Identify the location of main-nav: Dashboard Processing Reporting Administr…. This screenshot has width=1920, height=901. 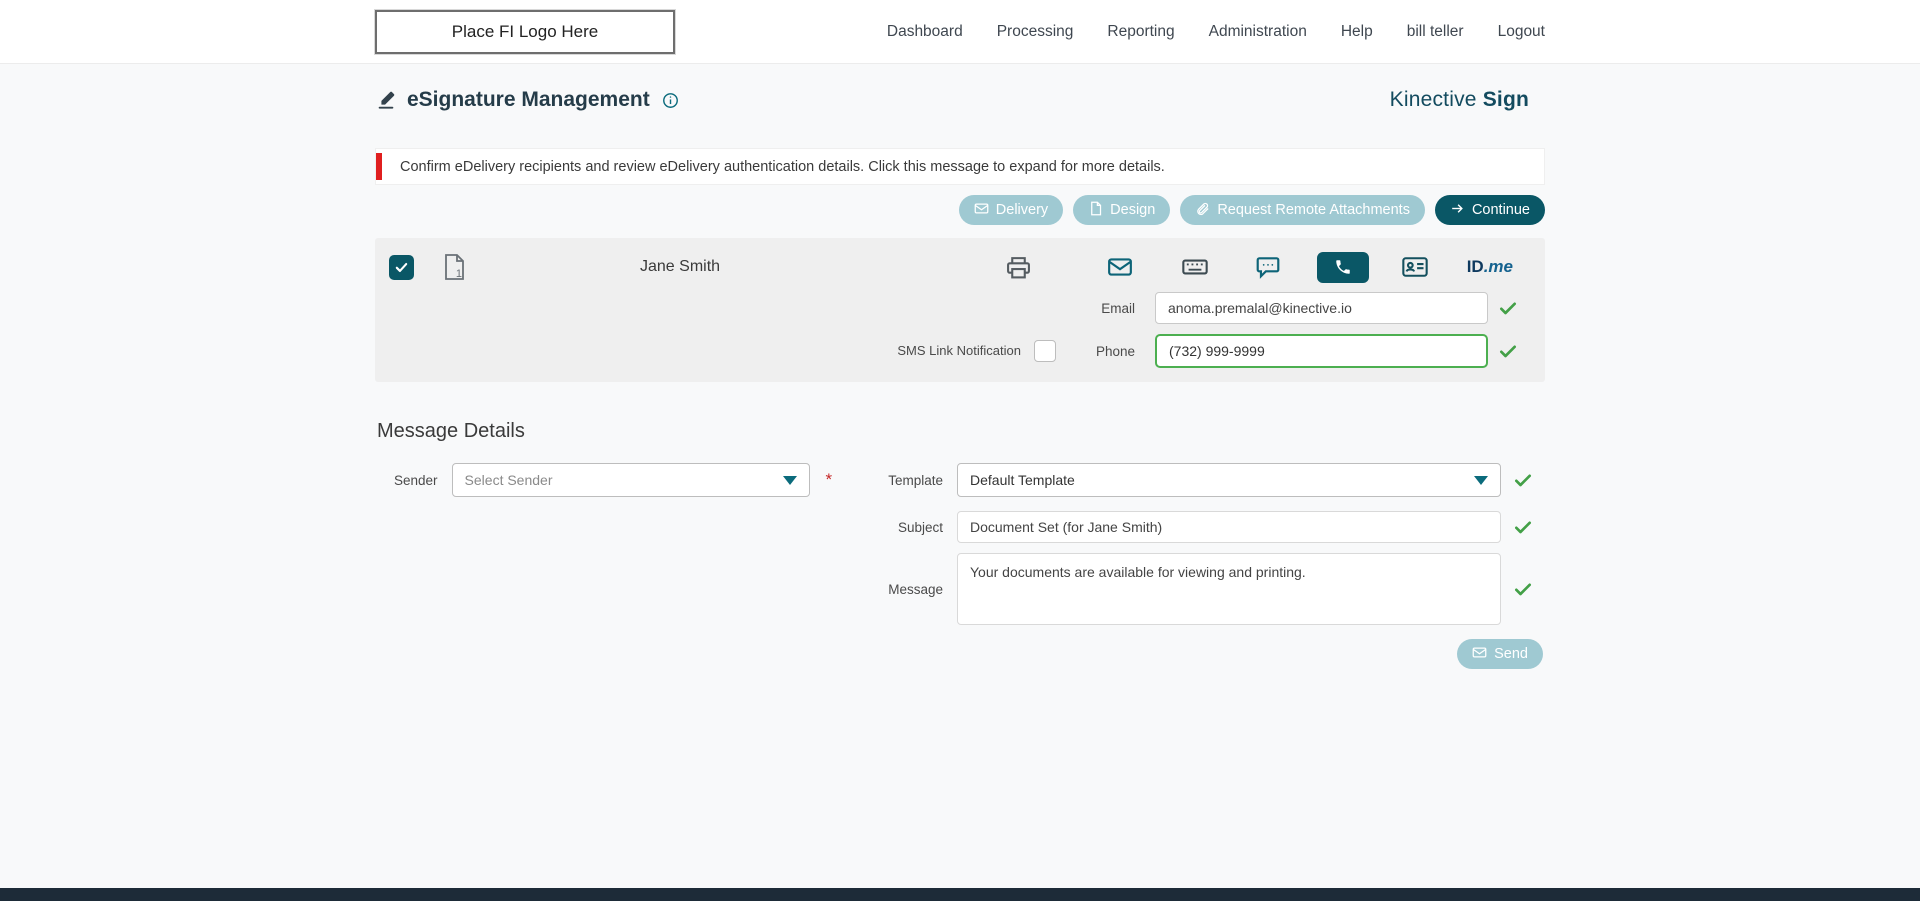
(1216, 32).